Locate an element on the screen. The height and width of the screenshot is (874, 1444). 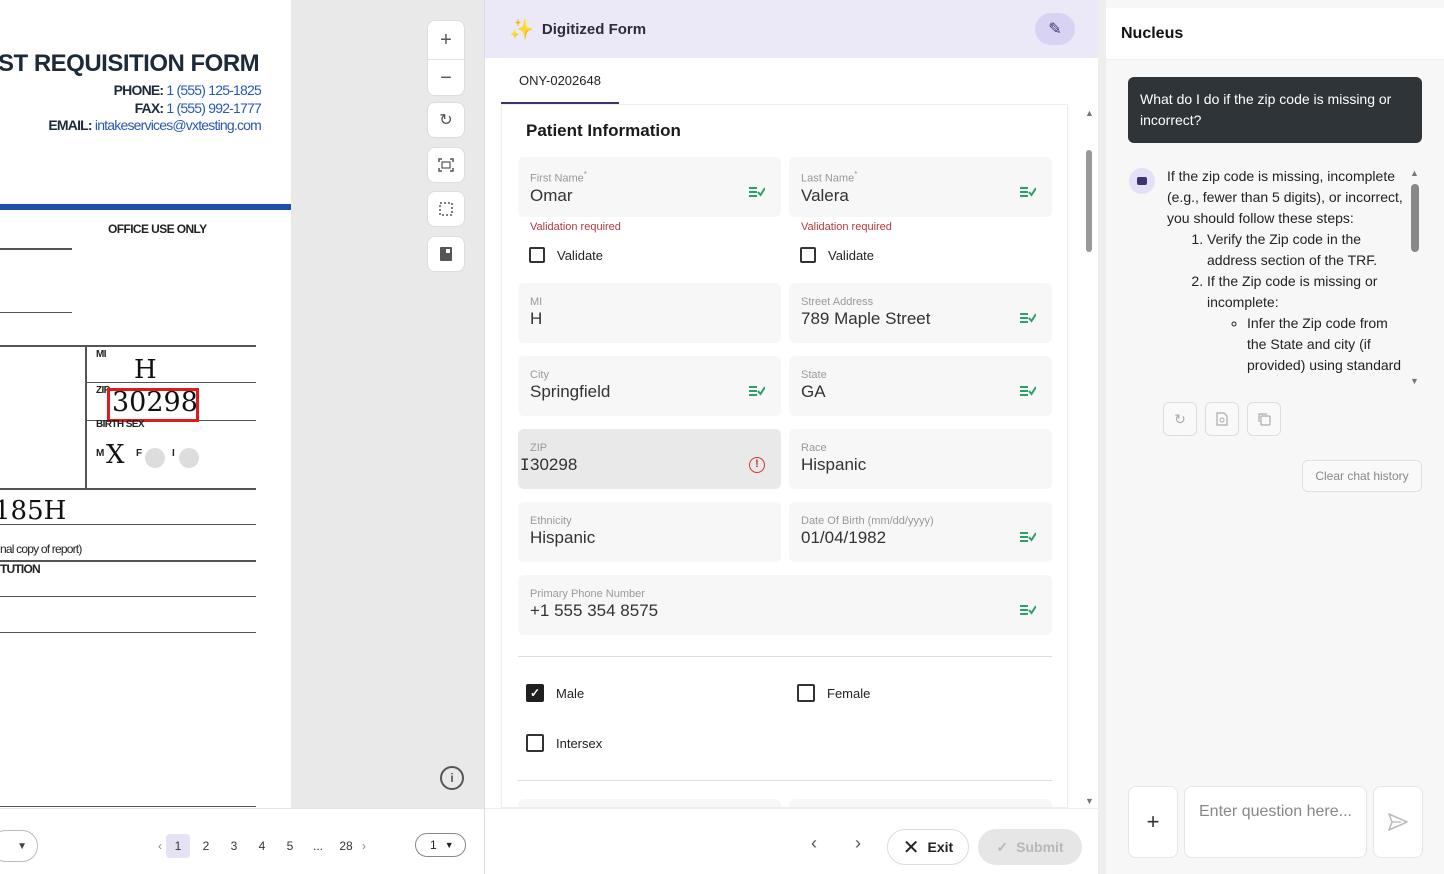
state-field: State GA is located at coordinates (920, 386).